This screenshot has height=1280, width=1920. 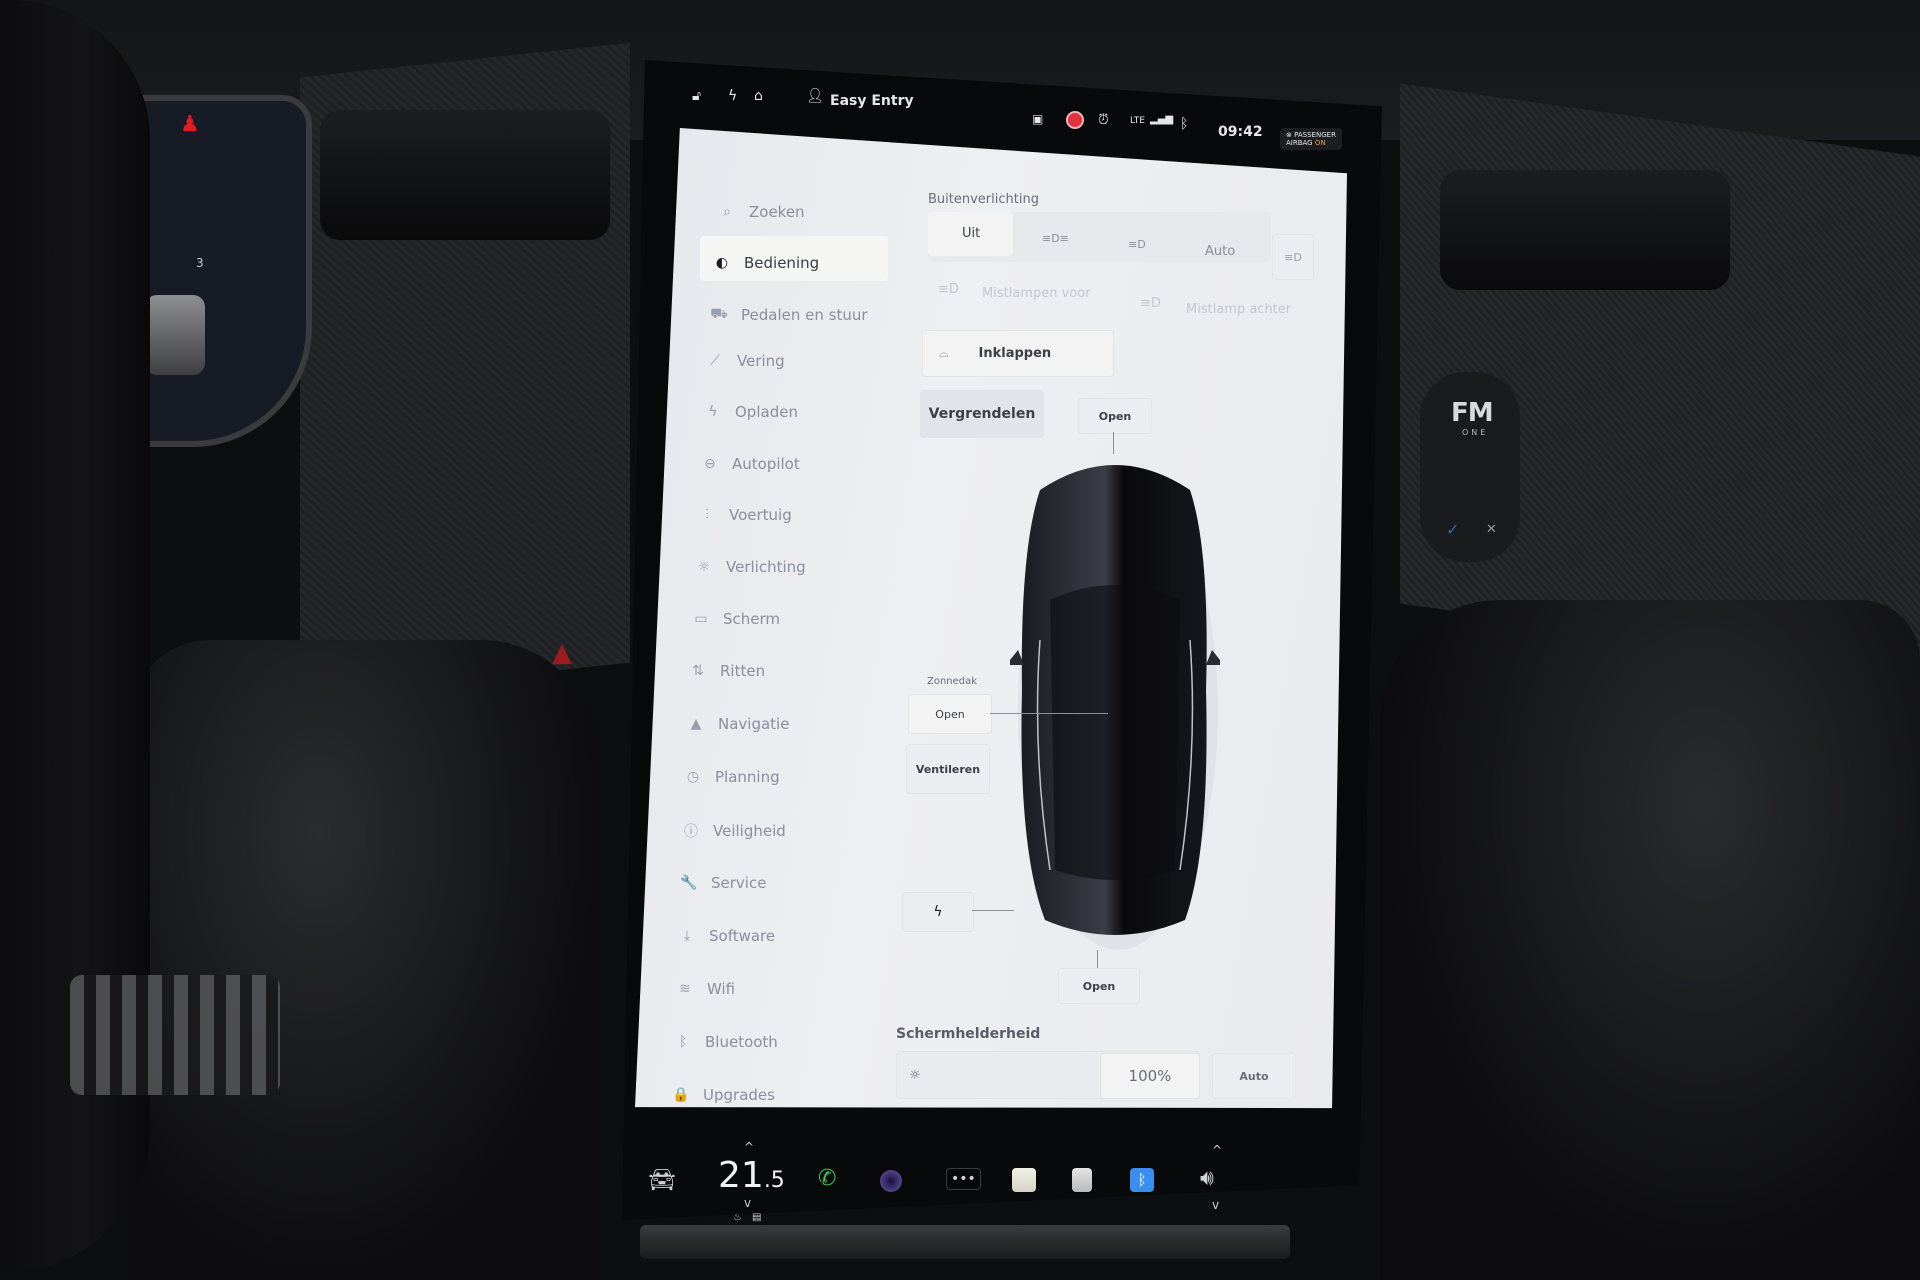 What do you see at coordinates (993, 910) in the screenshot?
I see `charge-port-leader-line` at bounding box center [993, 910].